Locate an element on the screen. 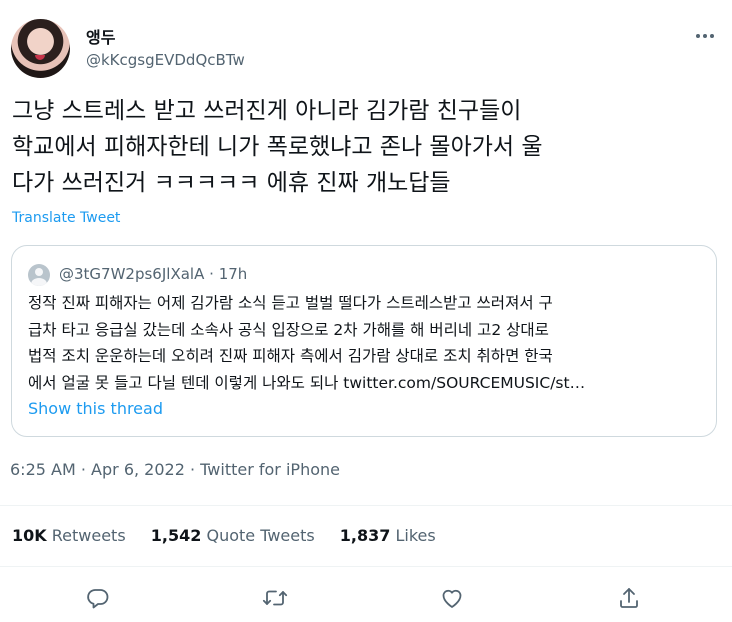  likes-stat: 1,837 Likes is located at coordinates (388, 535).